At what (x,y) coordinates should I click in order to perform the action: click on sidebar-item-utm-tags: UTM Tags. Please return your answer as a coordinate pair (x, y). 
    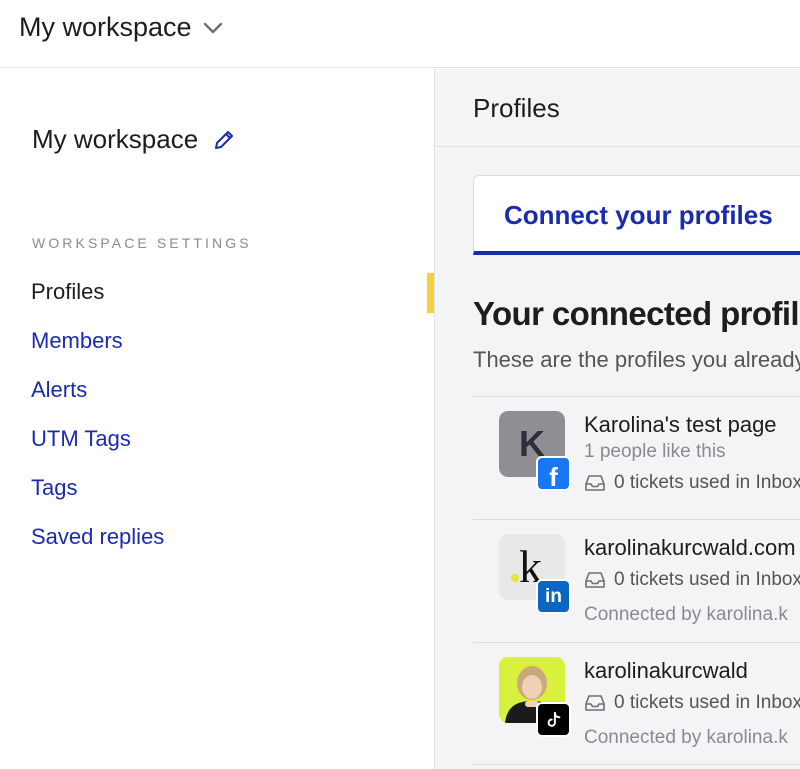
    Looking at the image, I should click on (97, 448).